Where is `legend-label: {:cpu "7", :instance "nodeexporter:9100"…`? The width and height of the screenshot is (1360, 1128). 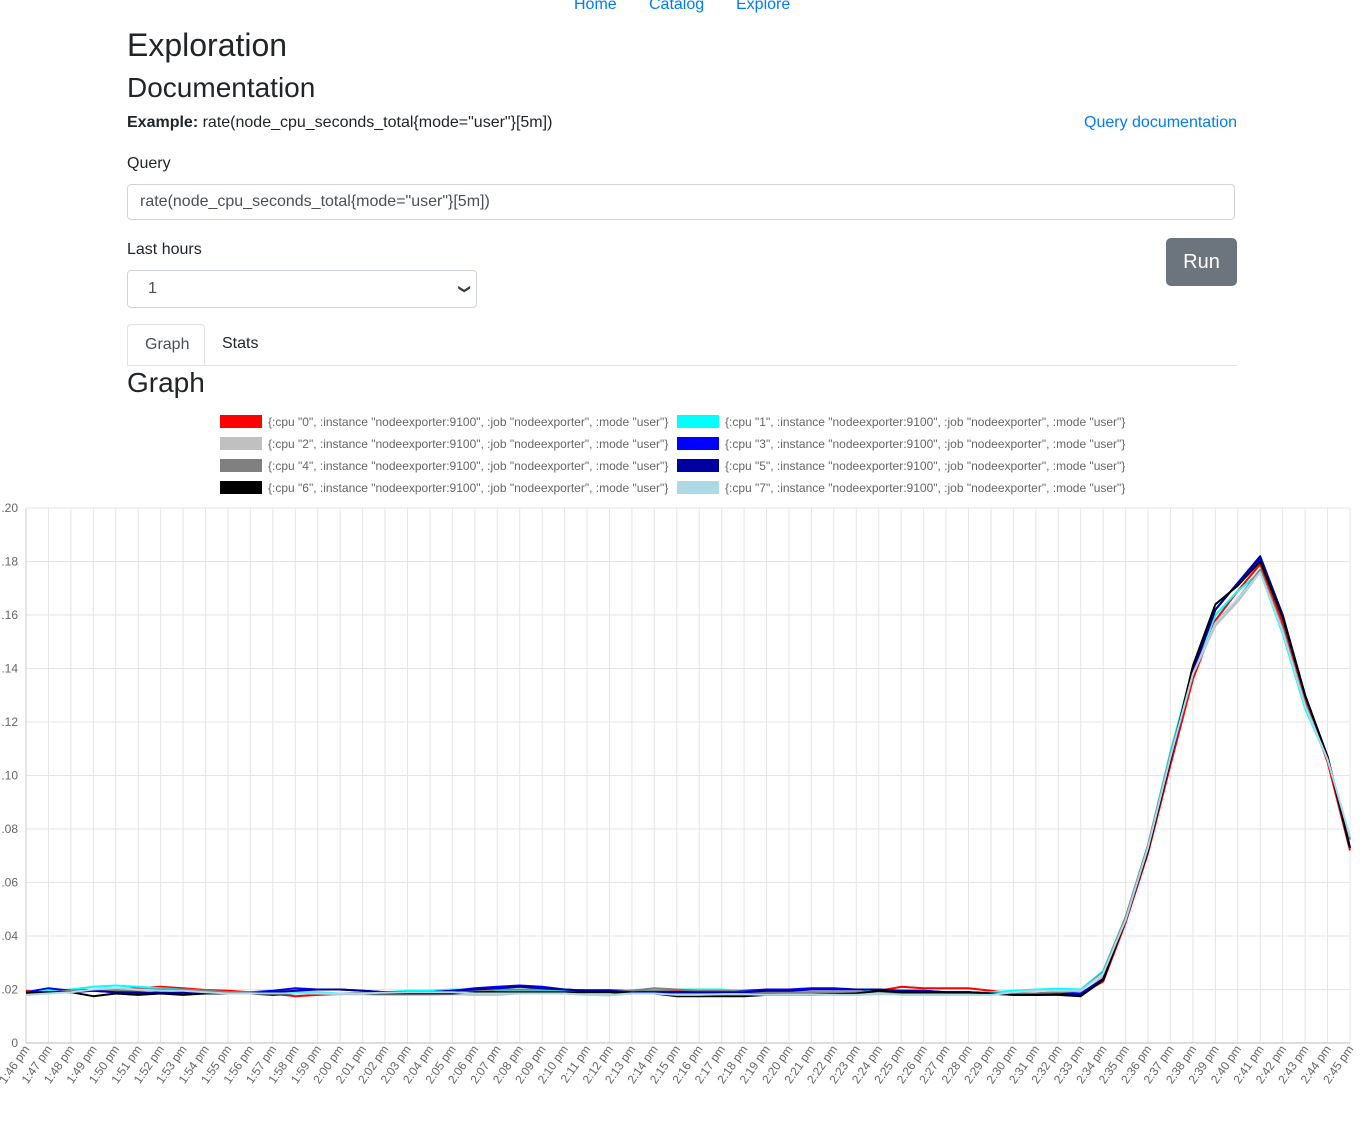 legend-label: {:cpu "7", :instance "nodeexporter:9100"… is located at coordinates (925, 488).